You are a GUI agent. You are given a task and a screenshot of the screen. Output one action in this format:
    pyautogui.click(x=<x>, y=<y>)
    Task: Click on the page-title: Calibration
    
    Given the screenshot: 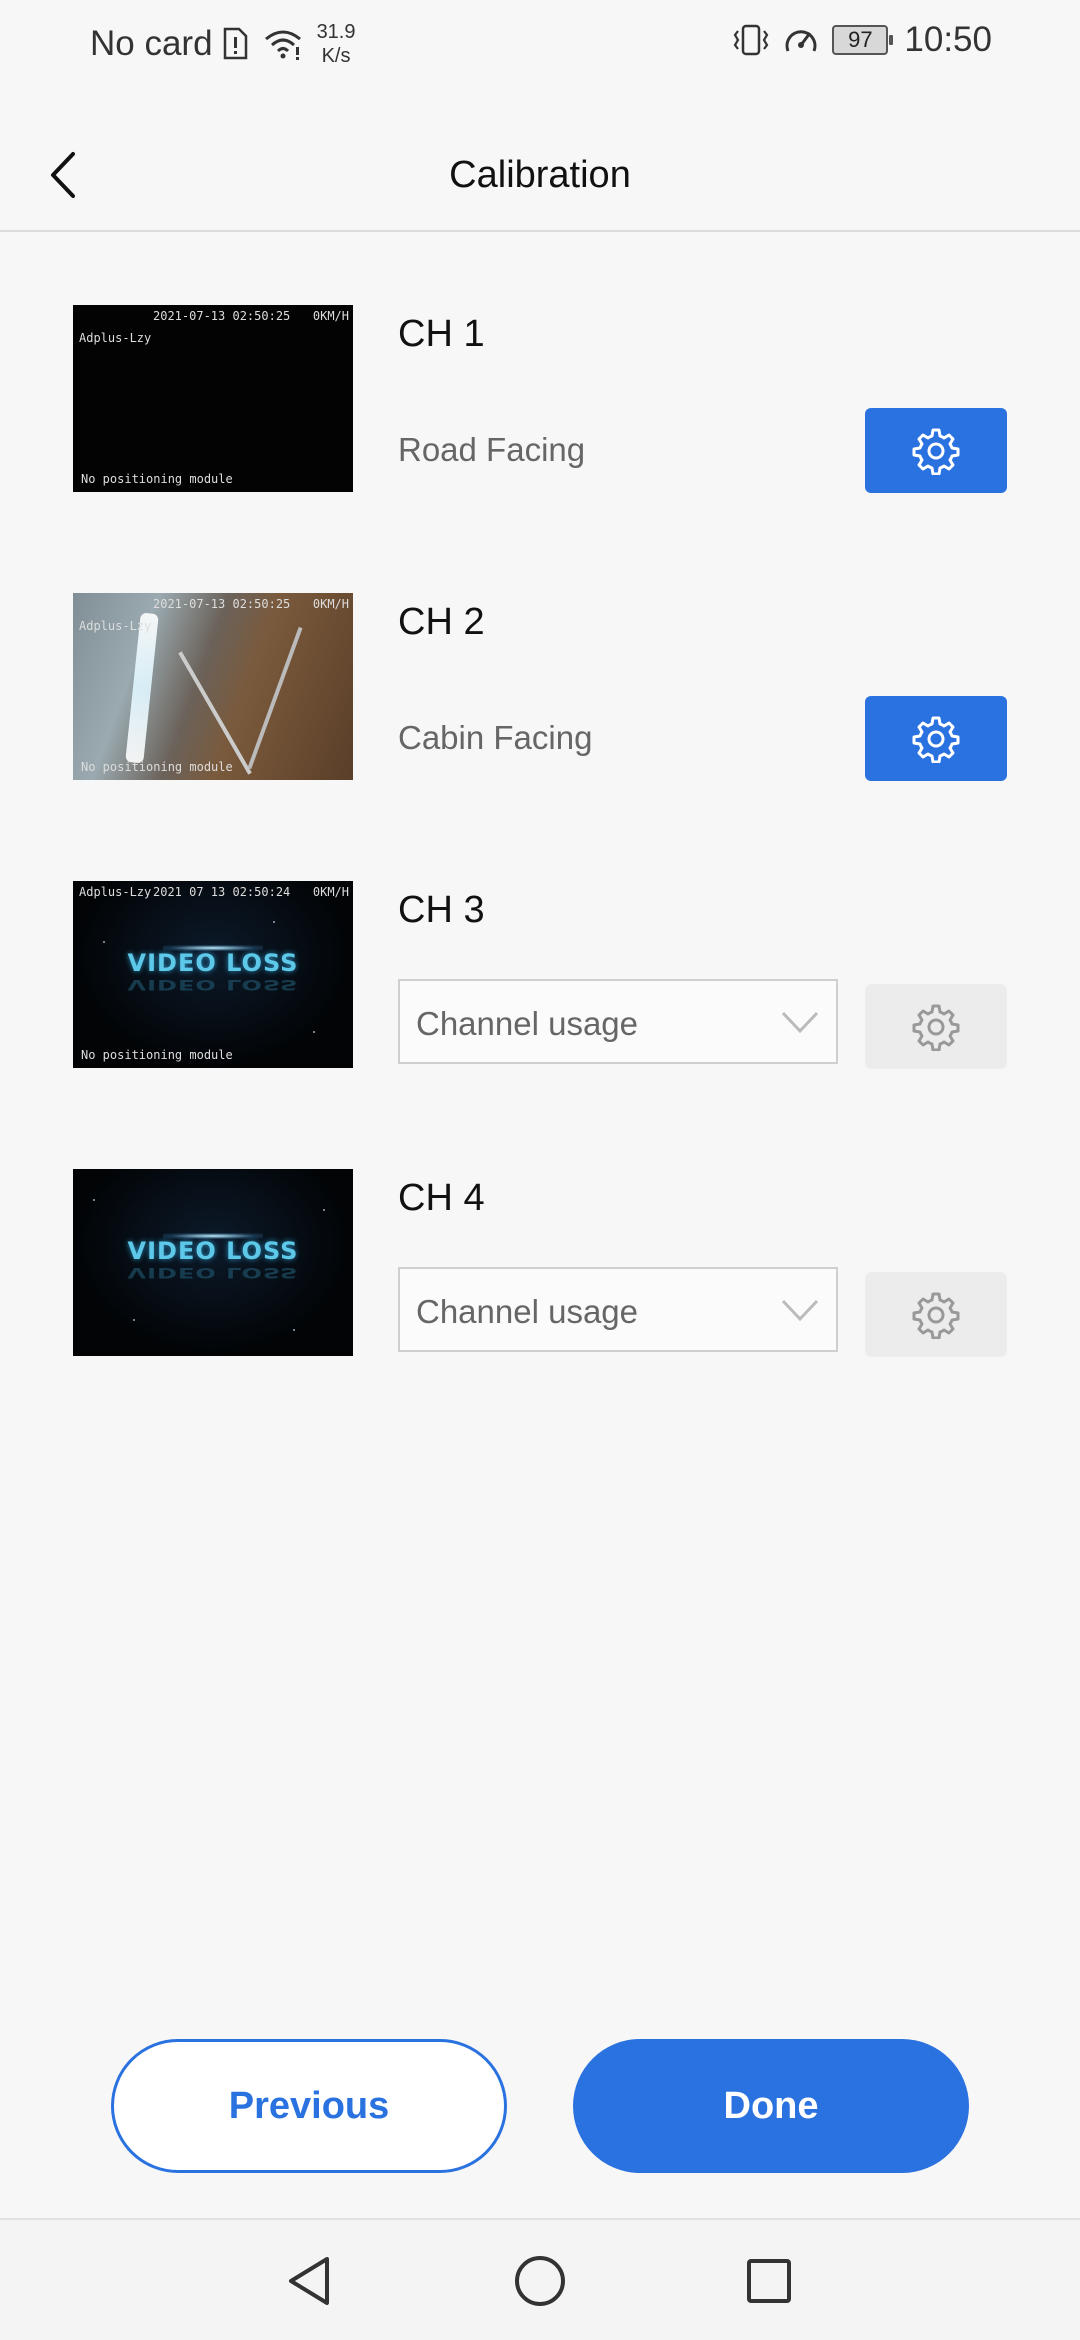 What is the action you would take?
    pyautogui.click(x=540, y=175)
    